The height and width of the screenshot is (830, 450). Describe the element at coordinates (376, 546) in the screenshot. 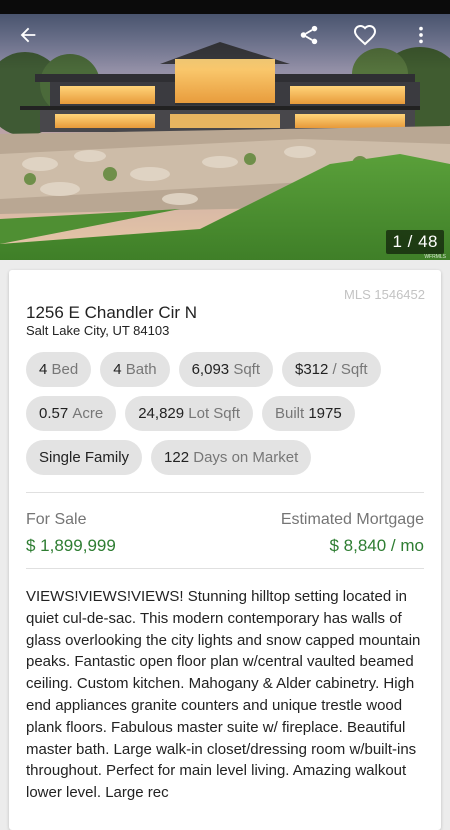

I see `mortgage-estimate: $ 8,840 / mo` at that location.